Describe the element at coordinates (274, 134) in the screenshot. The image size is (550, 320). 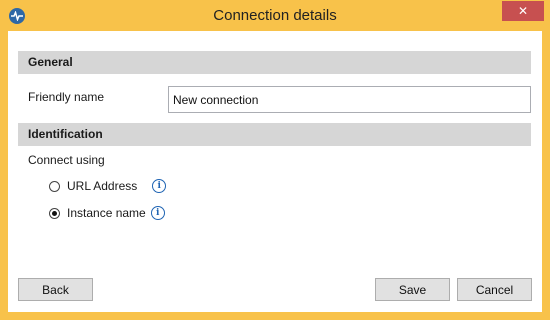
I see `section-header-identification: Identification` at that location.